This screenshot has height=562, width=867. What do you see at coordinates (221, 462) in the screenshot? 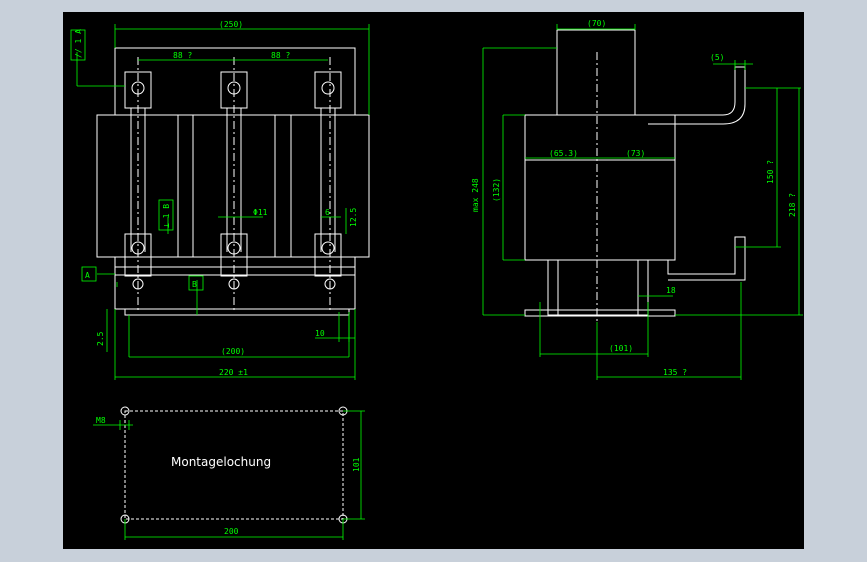
I see `mounting-title: Montagelochung` at bounding box center [221, 462].